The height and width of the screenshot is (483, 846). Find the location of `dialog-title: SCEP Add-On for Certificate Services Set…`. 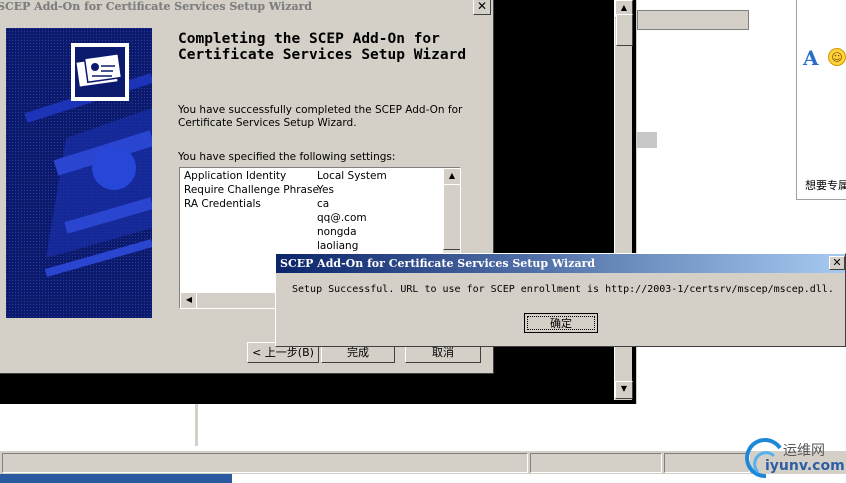

dialog-title: SCEP Add-On for Certificate Services Set… is located at coordinates (438, 263).